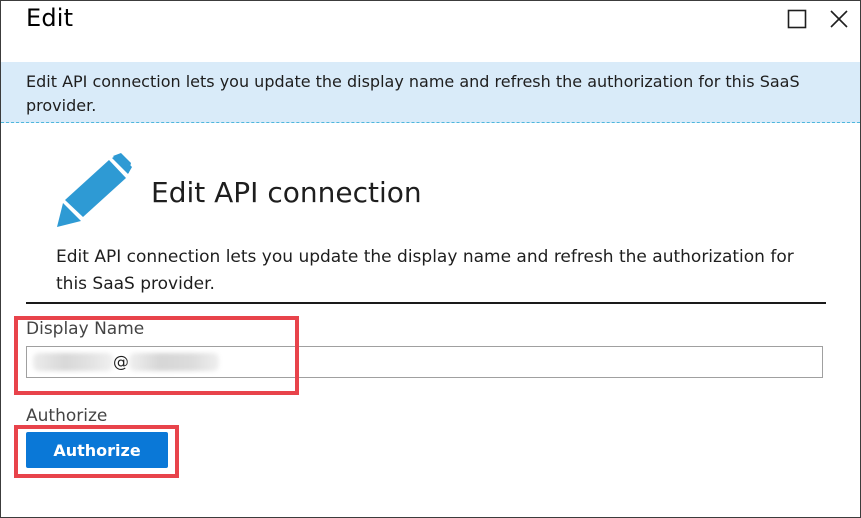 Image resolution: width=861 pixels, height=518 pixels. I want to click on display-name-label: Display Name, so click(85, 329).